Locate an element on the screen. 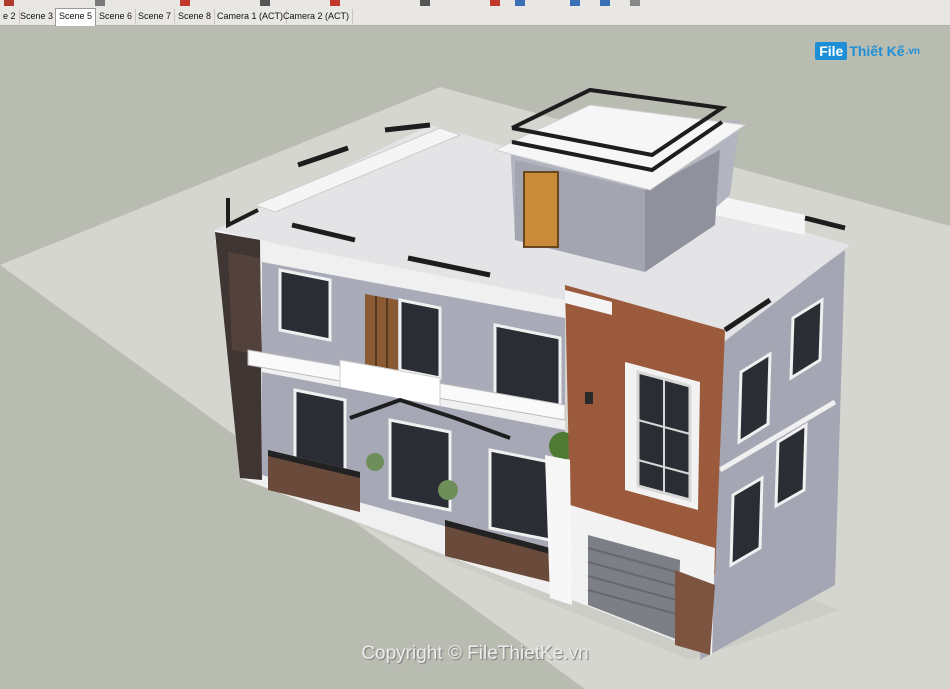 The height and width of the screenshot is (689, 950). tab-camera-2: Camera 2 (ACT) is located at coordinates (317, 16).